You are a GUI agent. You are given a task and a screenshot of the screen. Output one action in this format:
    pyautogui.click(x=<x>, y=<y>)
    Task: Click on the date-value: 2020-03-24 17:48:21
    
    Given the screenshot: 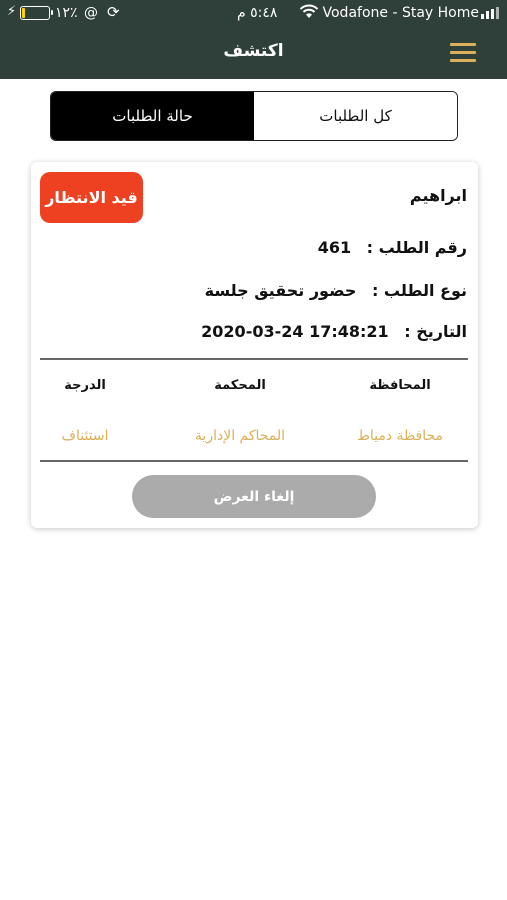 What is the action you would take?
    pyautogui.click(x=295, y=331)
    